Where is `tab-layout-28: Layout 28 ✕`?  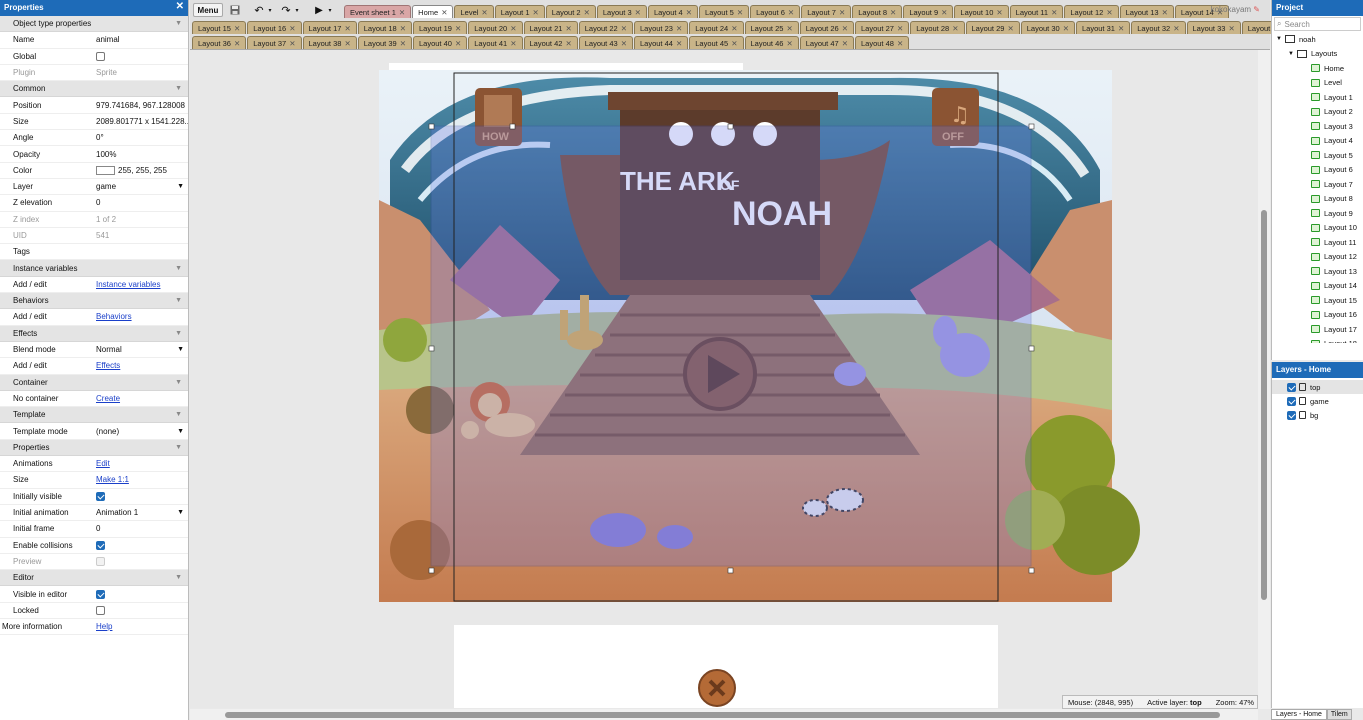
tab-layout-28: Layout 28 ✕ is located at coordinates (937, 27).